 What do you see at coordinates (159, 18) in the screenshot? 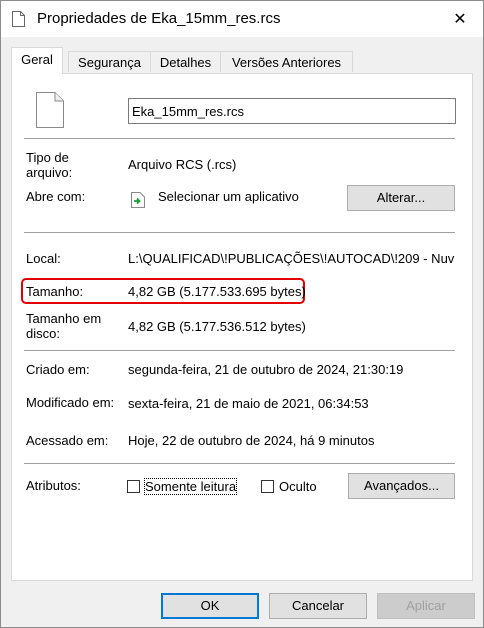
I see `window-title: Propriedades de Eka_15mm_res.rcs` at bounding box center [159, 18].